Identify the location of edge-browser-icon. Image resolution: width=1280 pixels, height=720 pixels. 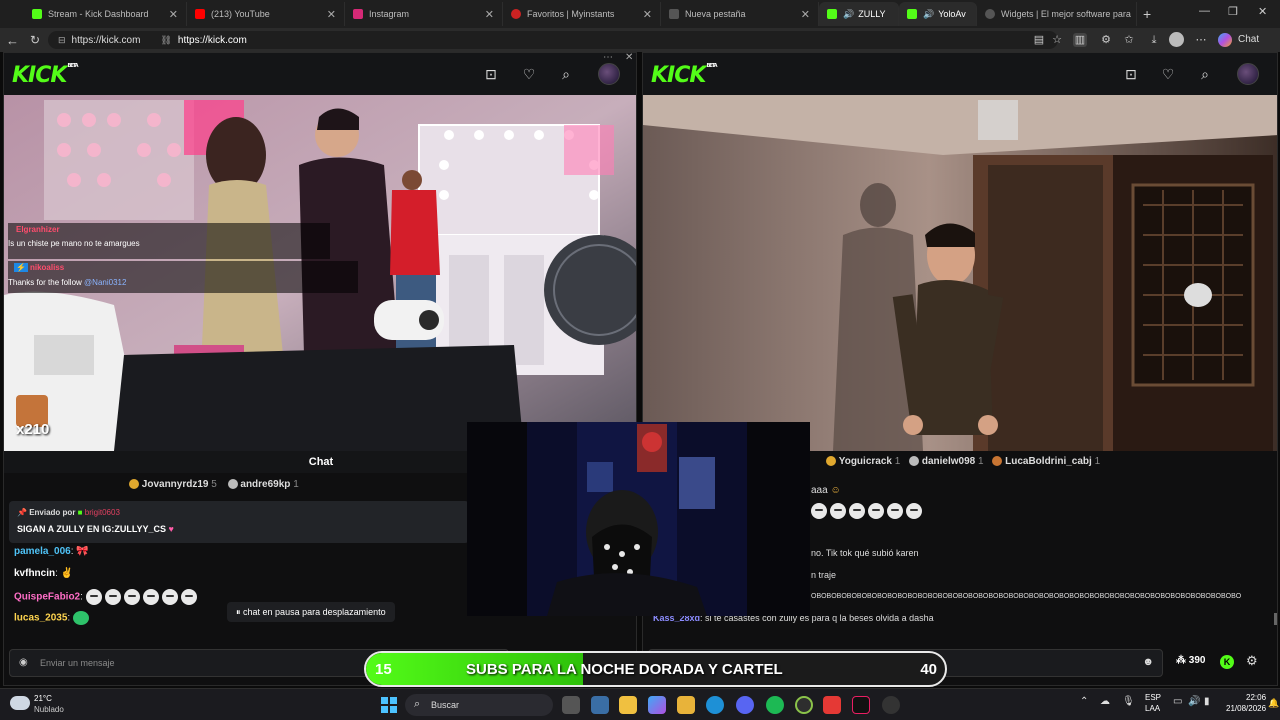
(715, 705).